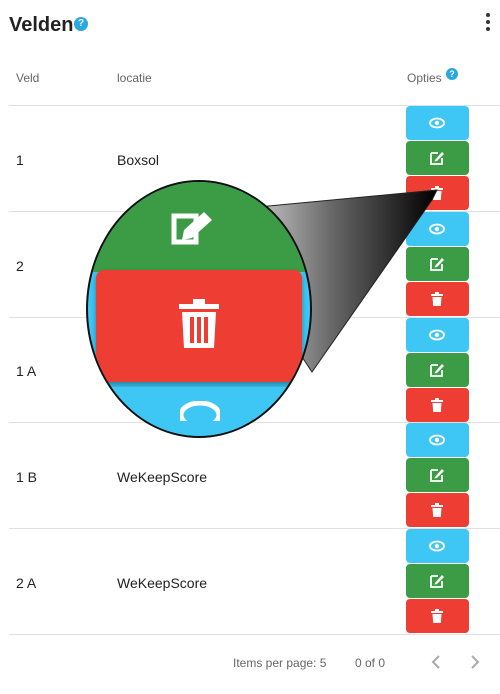 This screenshot has width=500, height=694. I want to click on chevron-right-icon, so click(475, 662).